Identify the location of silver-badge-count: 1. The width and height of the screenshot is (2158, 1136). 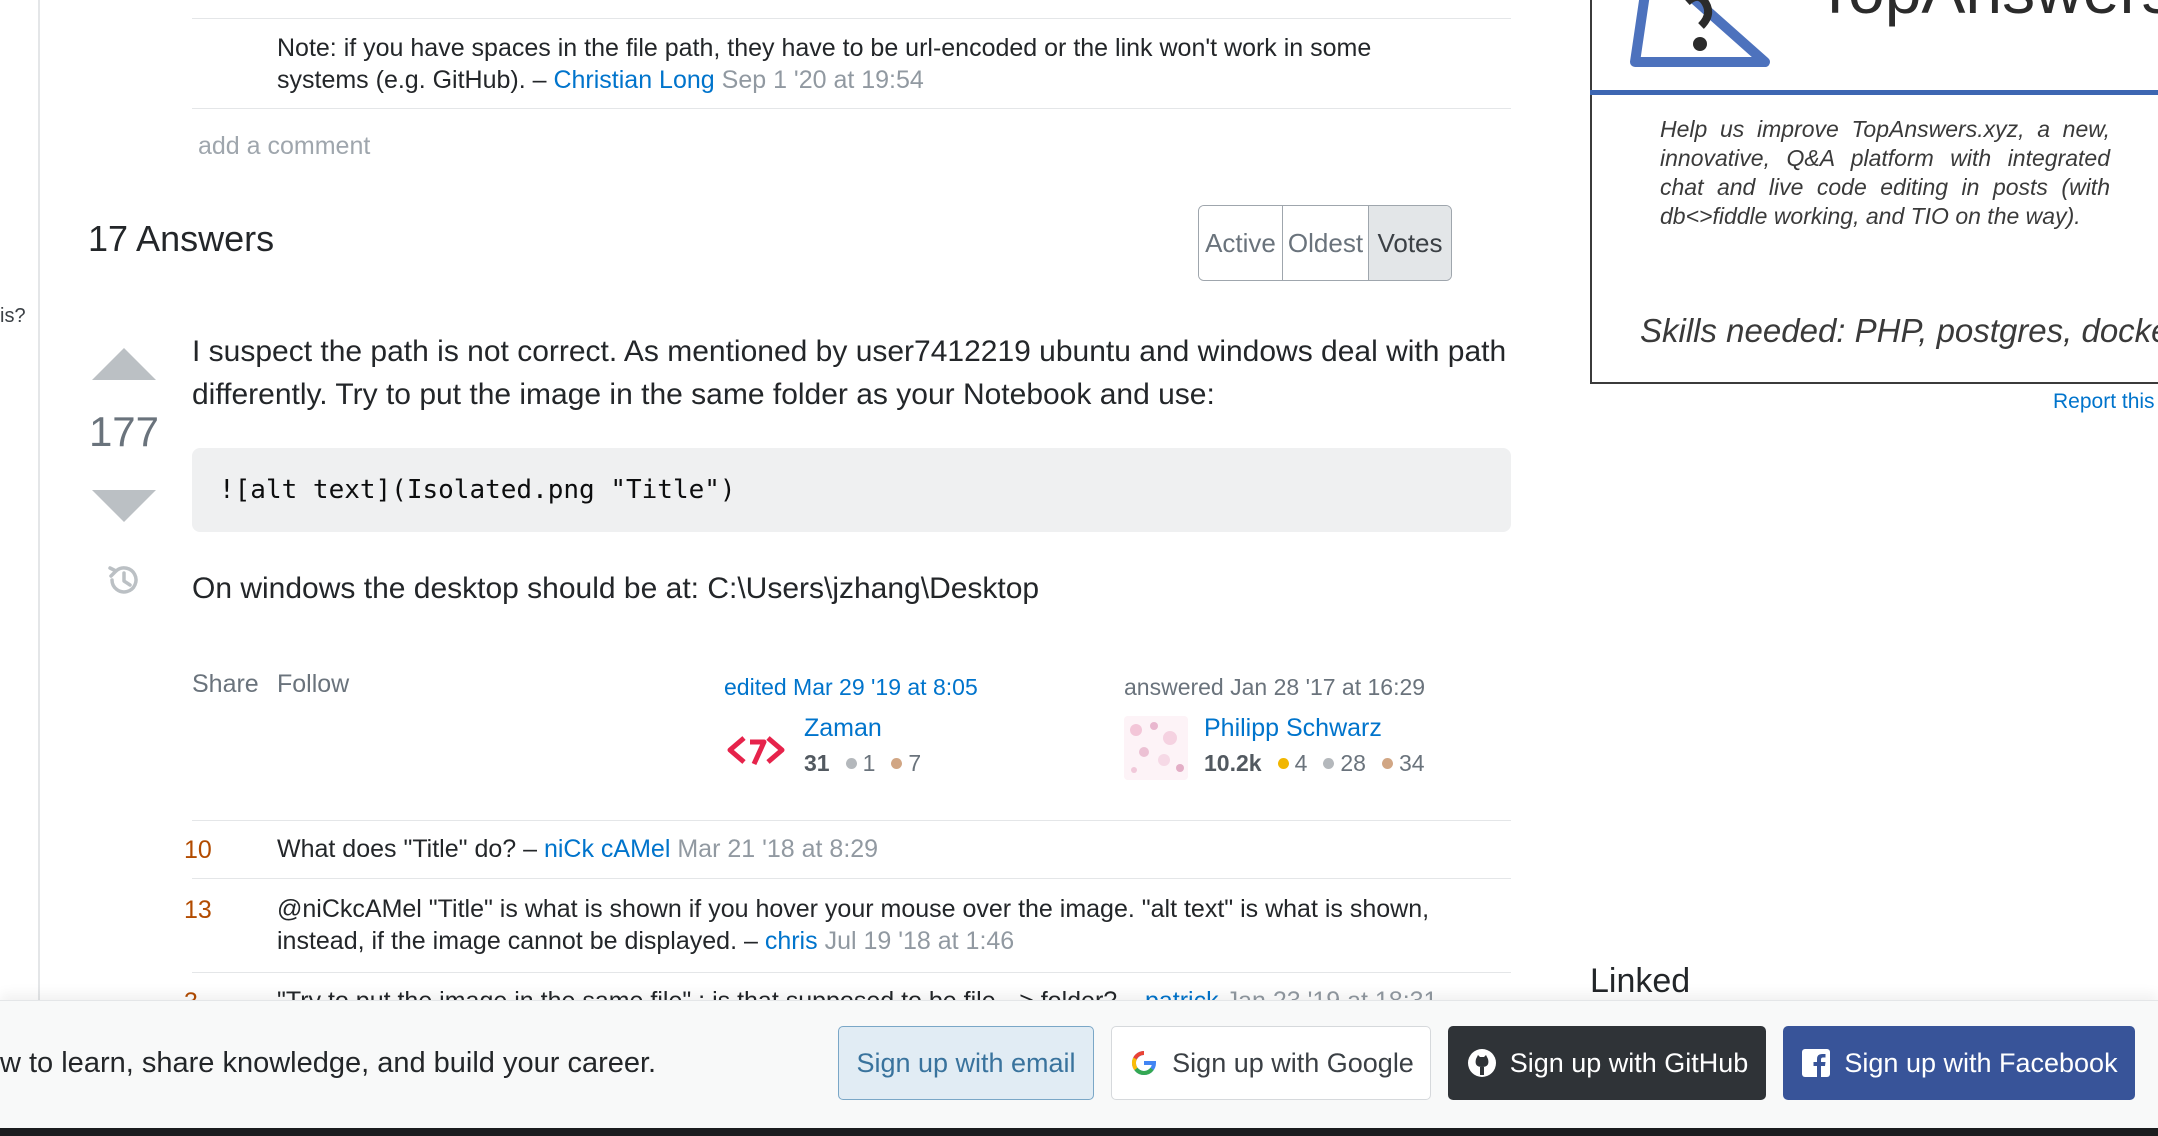
(869, 763).